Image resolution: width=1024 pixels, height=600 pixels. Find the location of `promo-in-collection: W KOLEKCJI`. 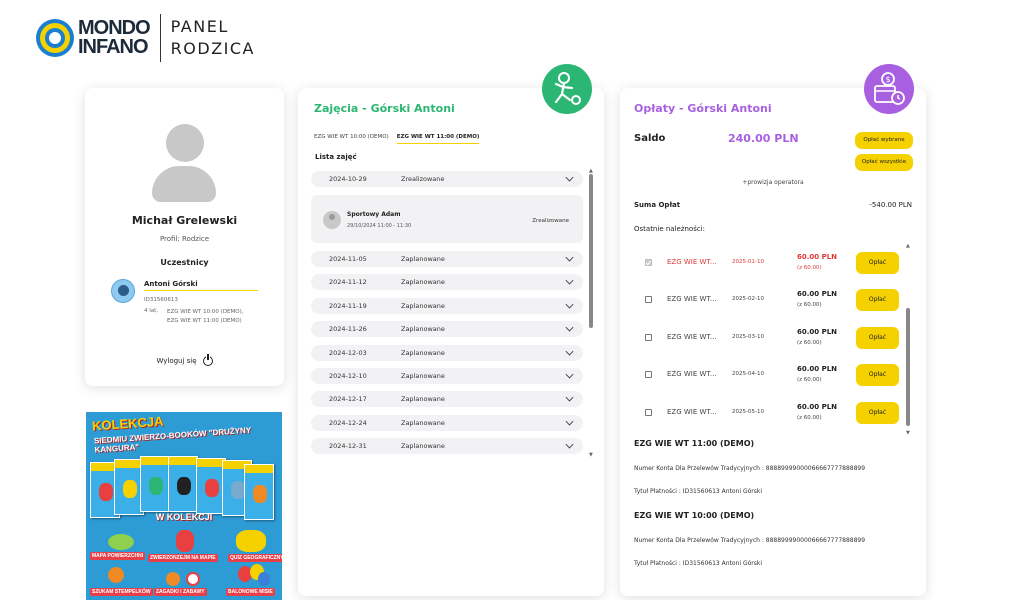

promo-in-collection: W KOLEKCJI is located at coordinates (184, 517).